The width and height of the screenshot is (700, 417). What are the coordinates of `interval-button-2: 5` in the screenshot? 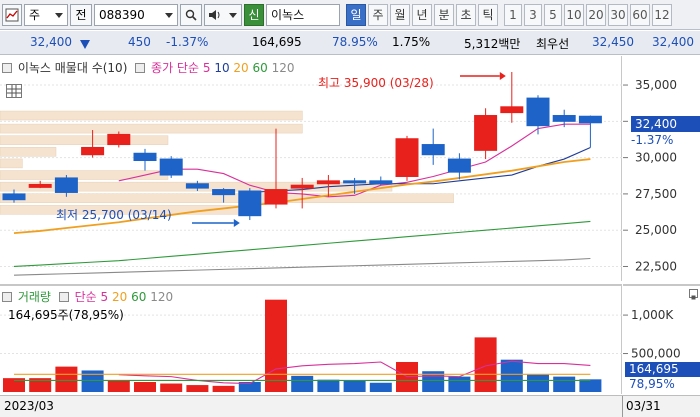 It's located at (553, 15).